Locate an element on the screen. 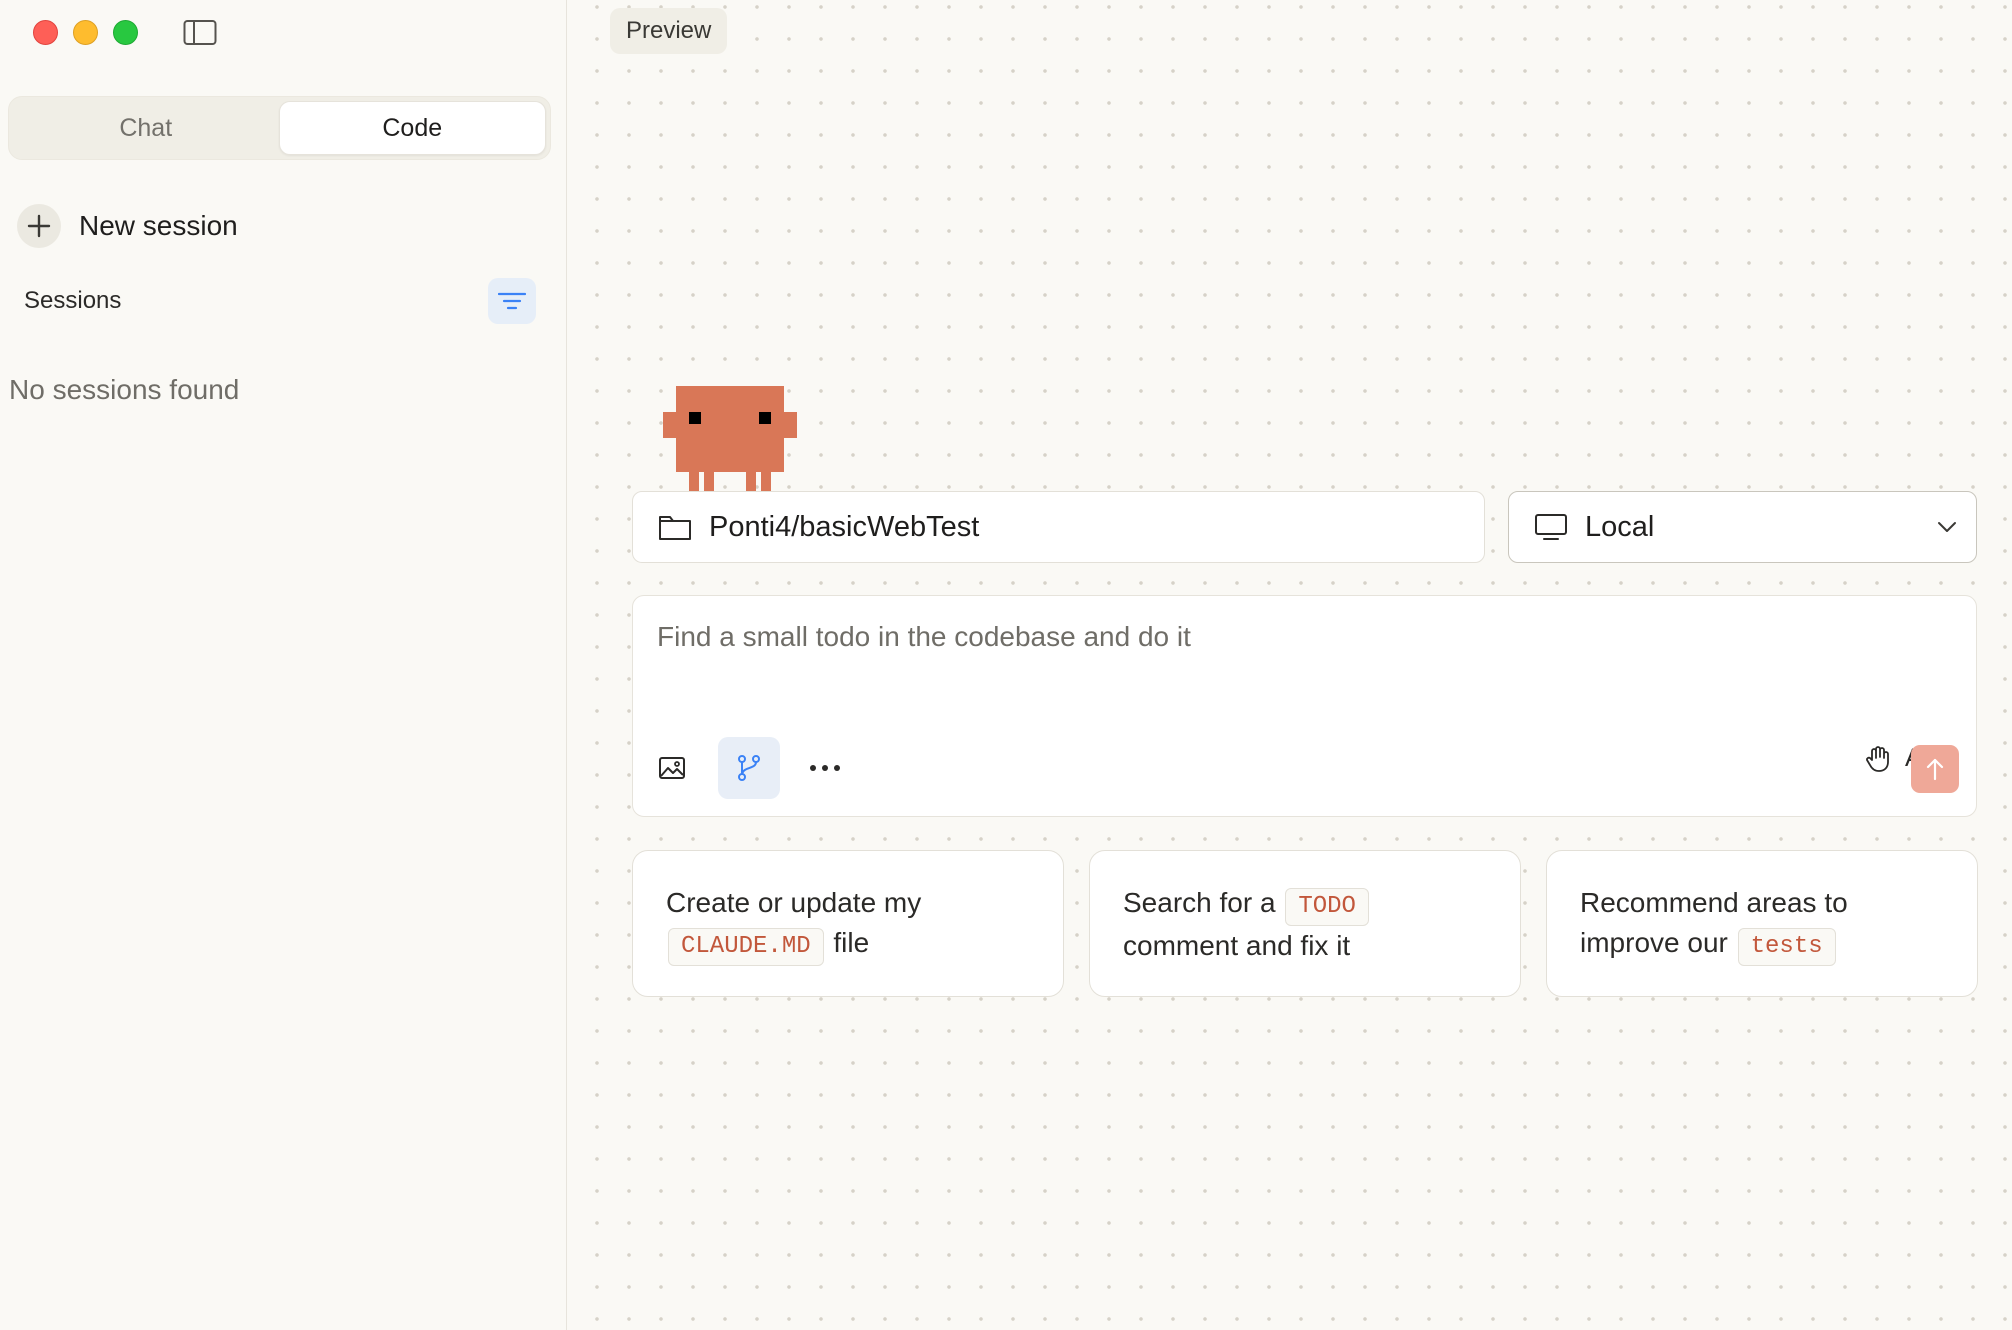  branch-button is located at coordinates (749, 768).